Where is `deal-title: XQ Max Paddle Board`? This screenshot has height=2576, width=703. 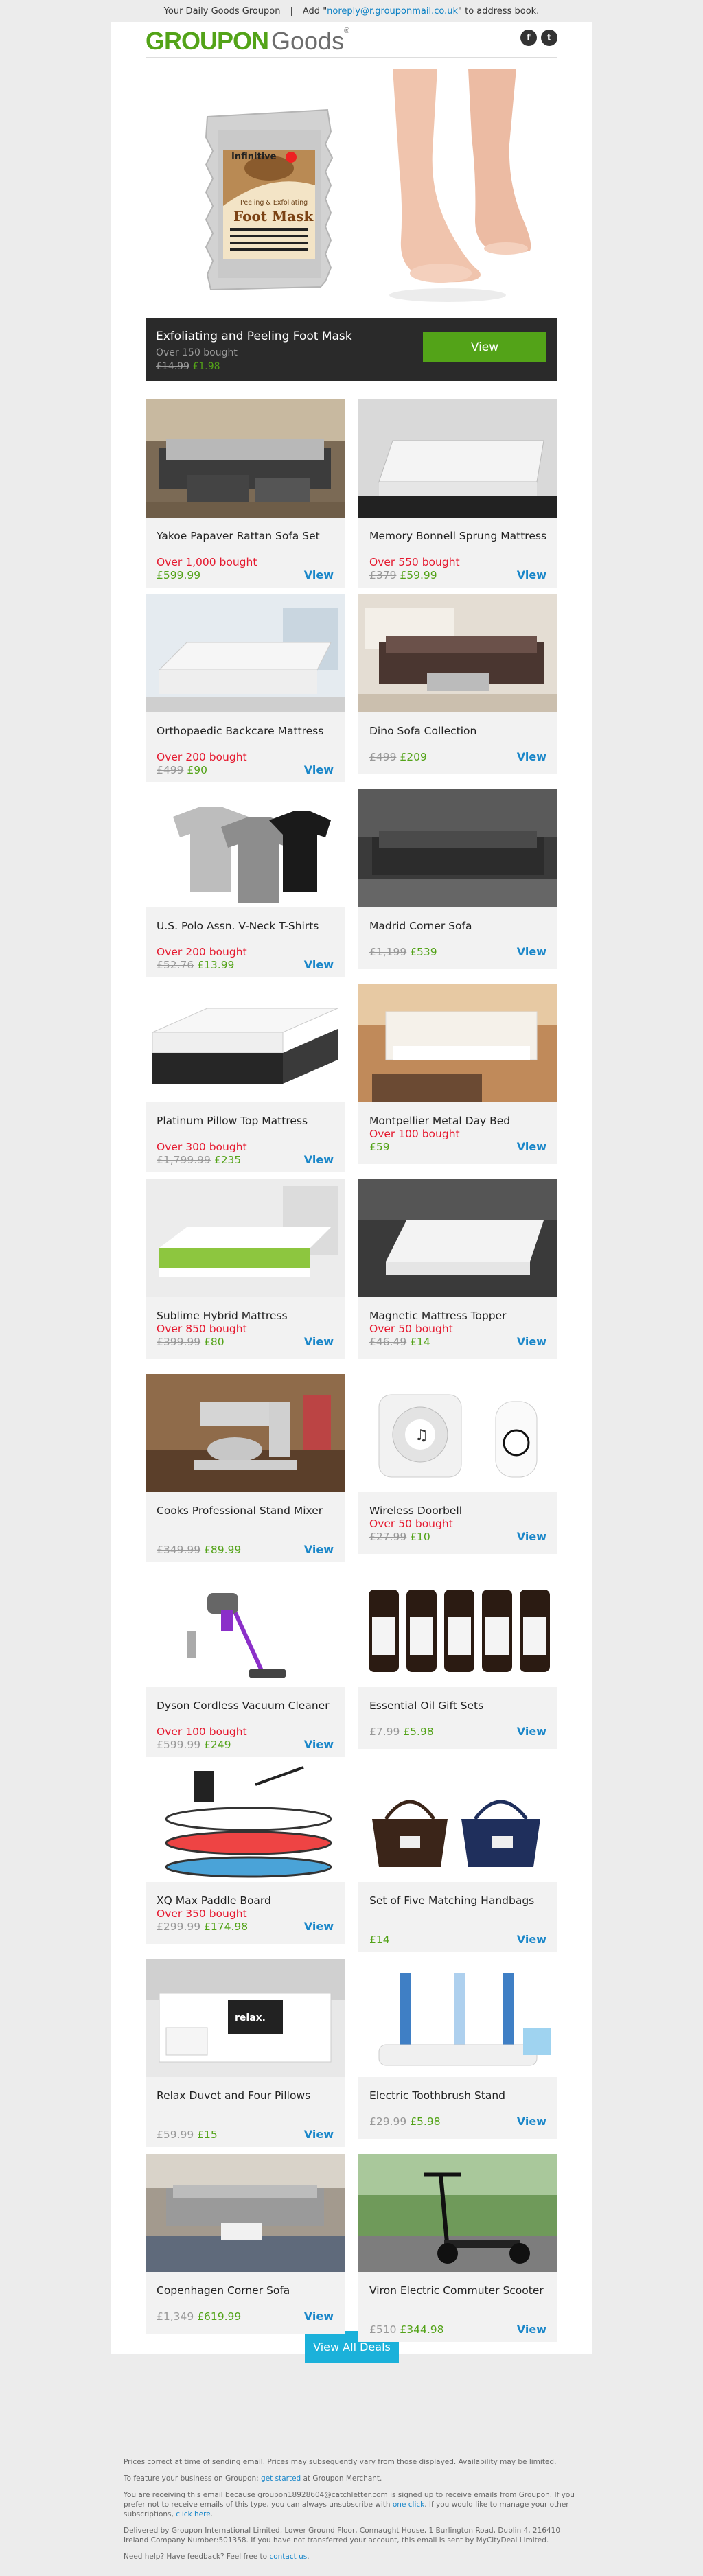
deal-title: XQ Max Paddle Board is located at coordinates (246, 1900).